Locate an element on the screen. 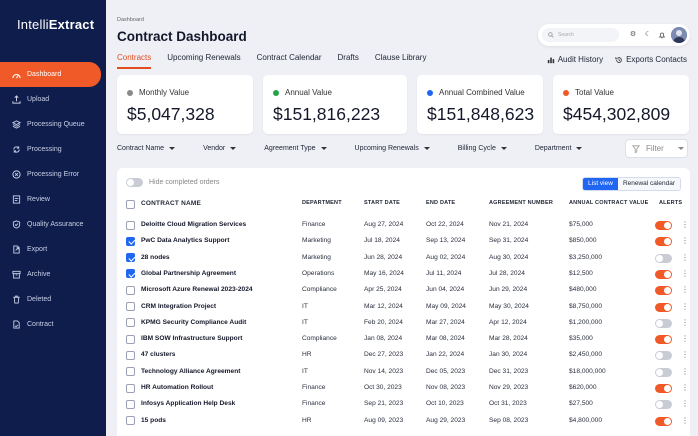 This screenshot has width=698, height=436. moon-icon: ☾ is located at coordinates (648, 35).